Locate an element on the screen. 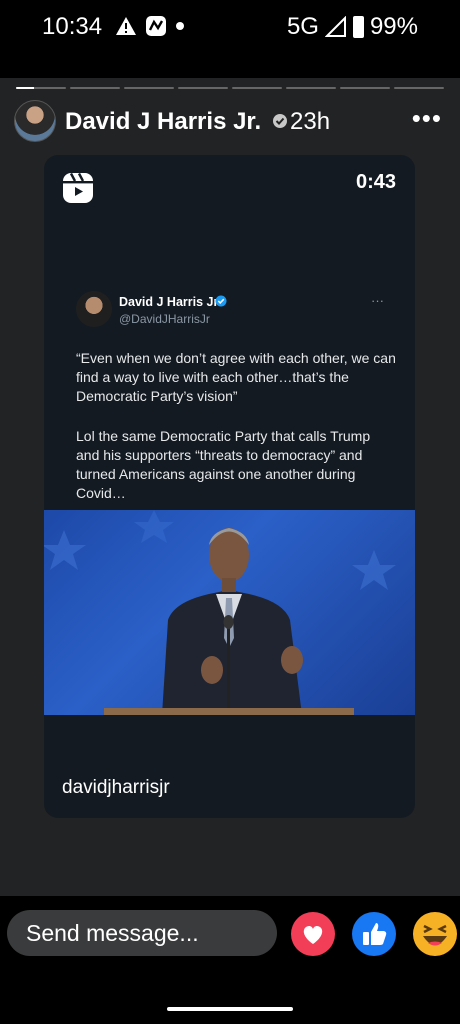  tweet-more-icon: ··· is located at coordinates (377, 300).